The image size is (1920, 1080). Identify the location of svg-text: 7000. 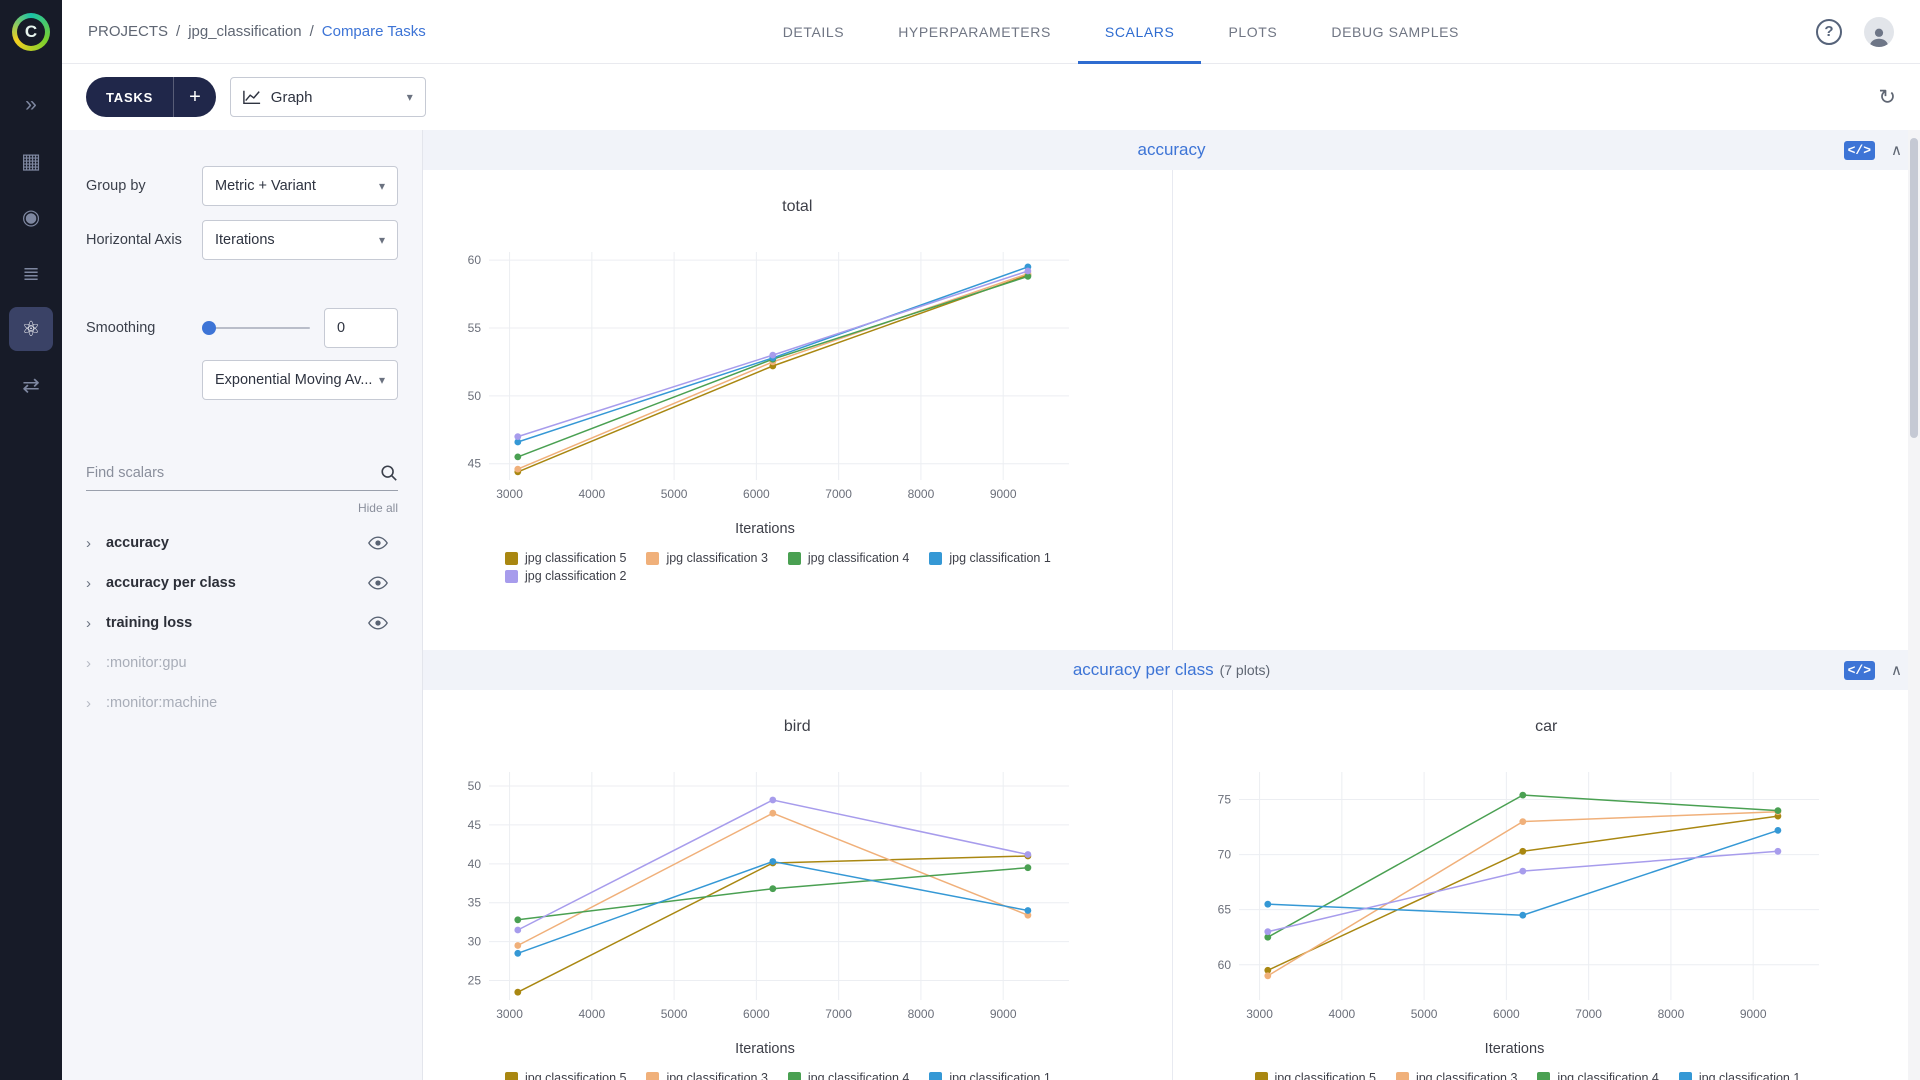
(1588, 1014).